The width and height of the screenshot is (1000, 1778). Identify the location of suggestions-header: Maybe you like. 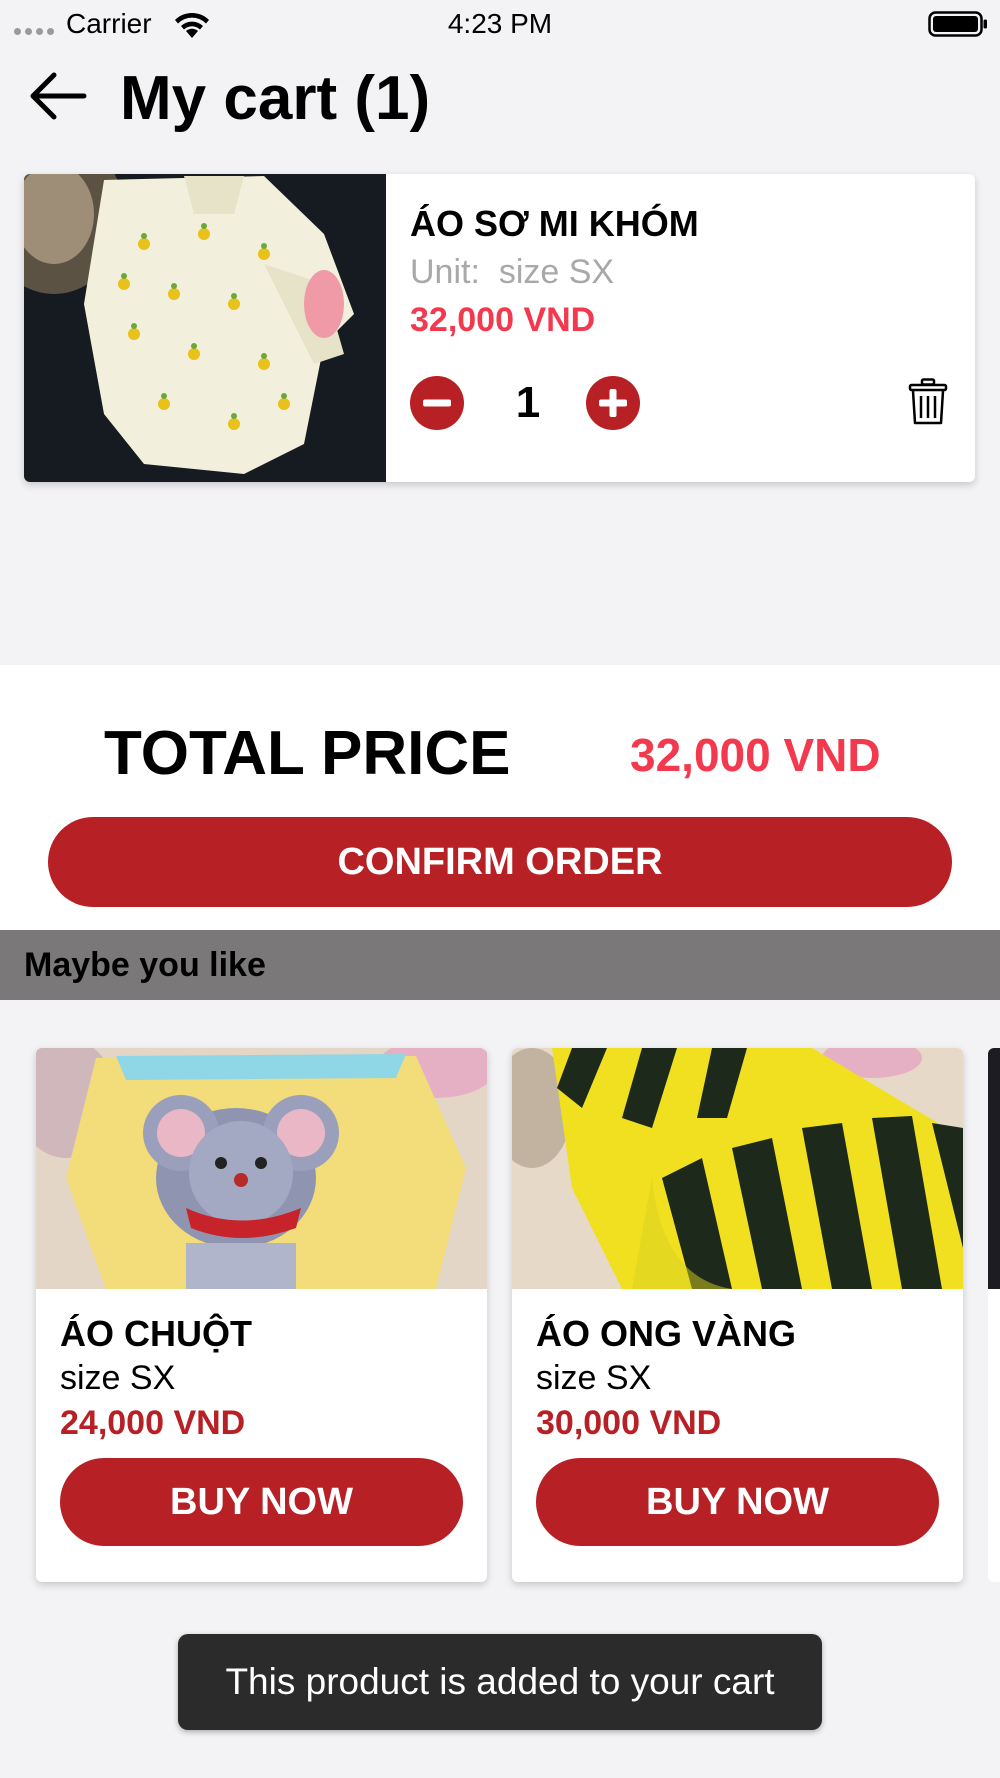
(500, 965).